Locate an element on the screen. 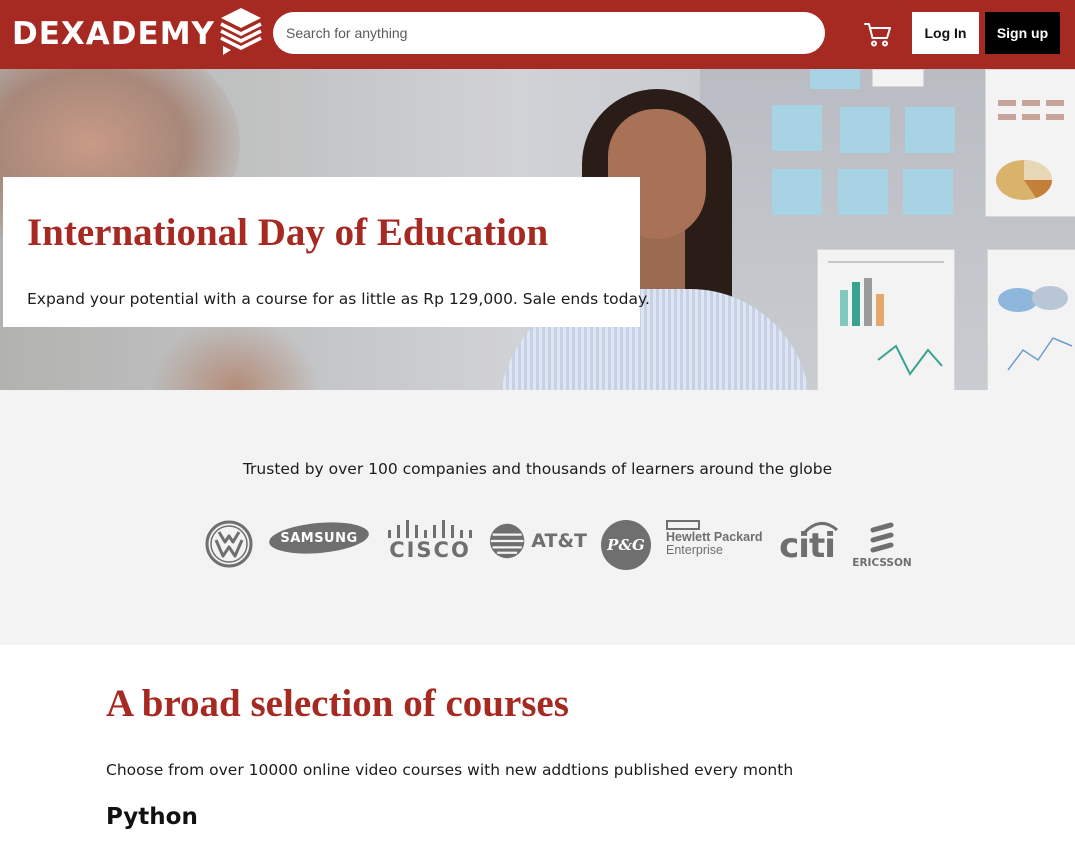 The height and width of the screenshot is (843, 1075). hpe-logo: Hewlett Packard Enterprise is located at coordinates (716, 542).